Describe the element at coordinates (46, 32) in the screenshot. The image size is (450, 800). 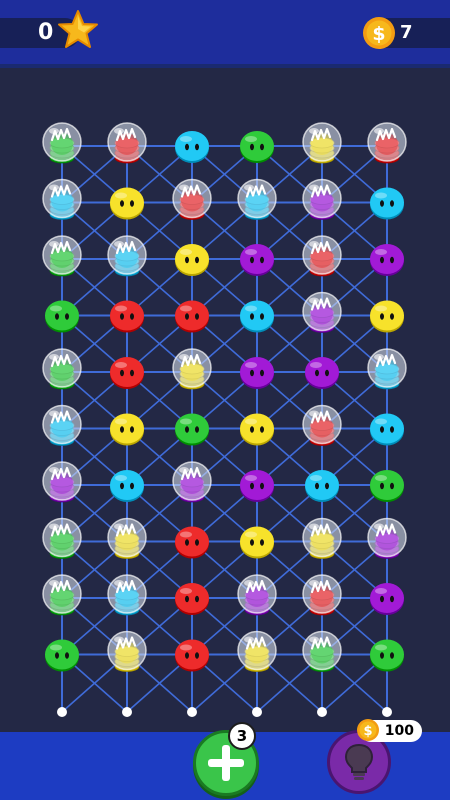
I see `score-value: 0` at that location.